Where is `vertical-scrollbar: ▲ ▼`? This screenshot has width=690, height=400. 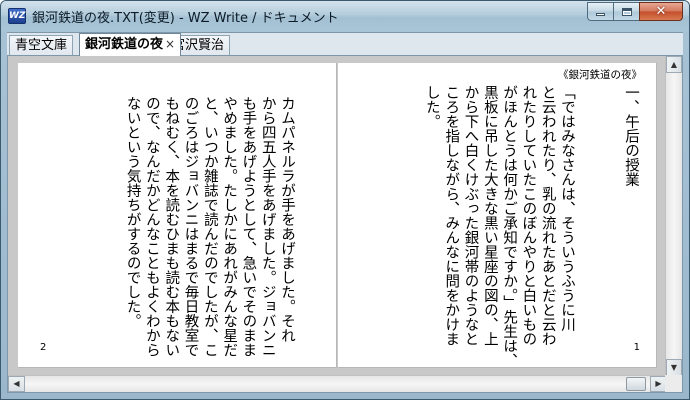
vertical-scrollbar: ▲ ▼ is located at coordinates (673, 216).